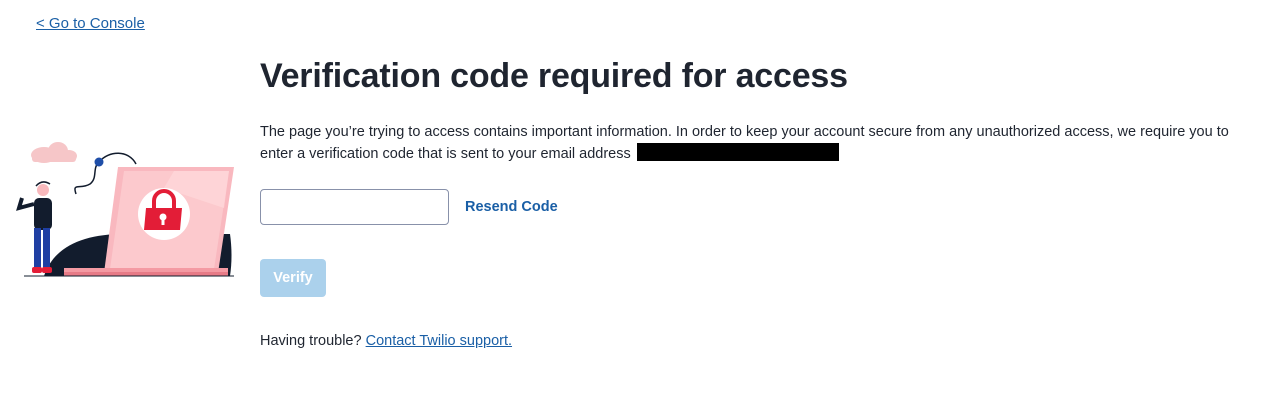 The width and height of the screenshot is (1275, 411). Describe the element at coordinates (354, 207) in the screenshot. I see `verification-code-input` at that location.